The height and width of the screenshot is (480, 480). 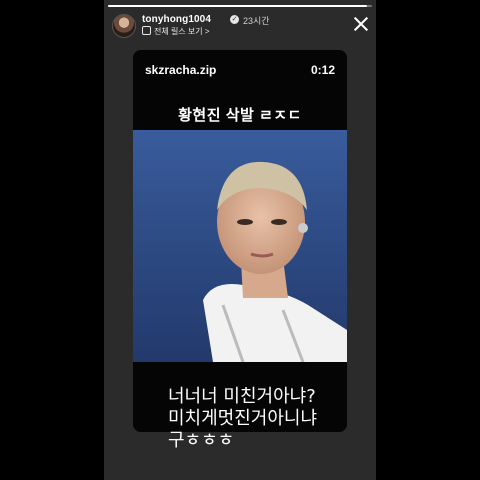 What do you see at coordinates (234, 19) in the screenshot?
I see `verified-icon: ✓` at bounding box center [234, 19].